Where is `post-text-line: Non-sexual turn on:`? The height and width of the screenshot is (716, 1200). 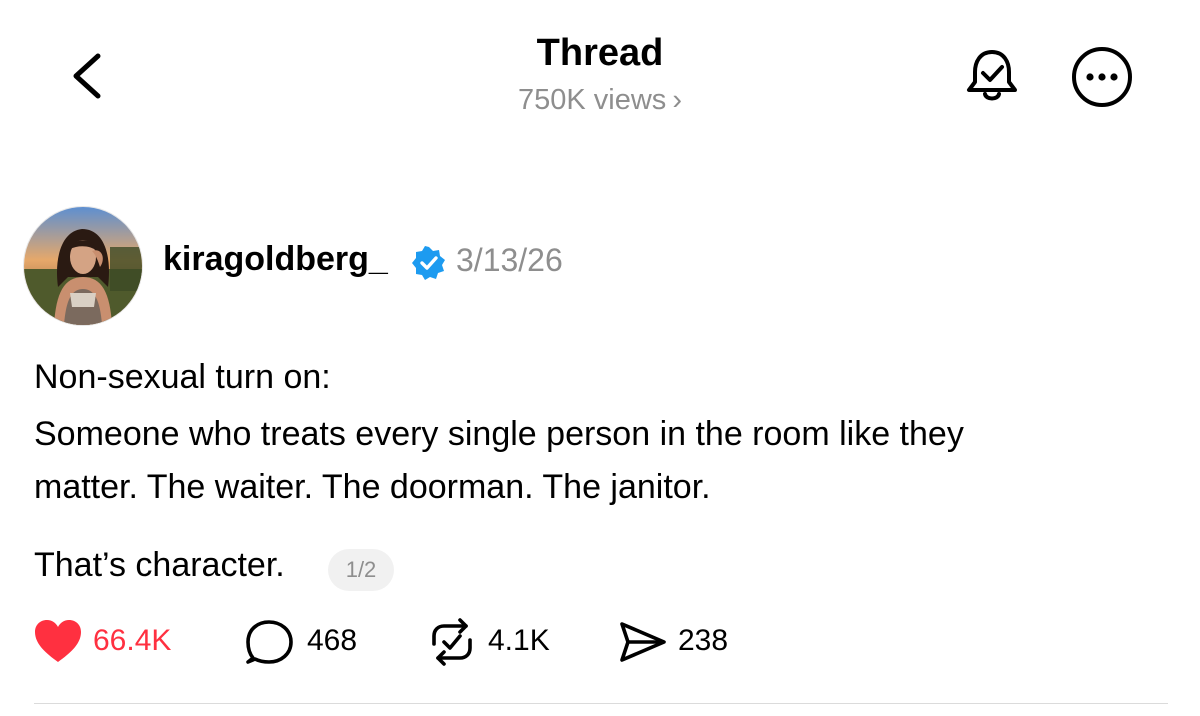 post-text-line: Non-sexual turn on: is located at coordinates (182, 377).